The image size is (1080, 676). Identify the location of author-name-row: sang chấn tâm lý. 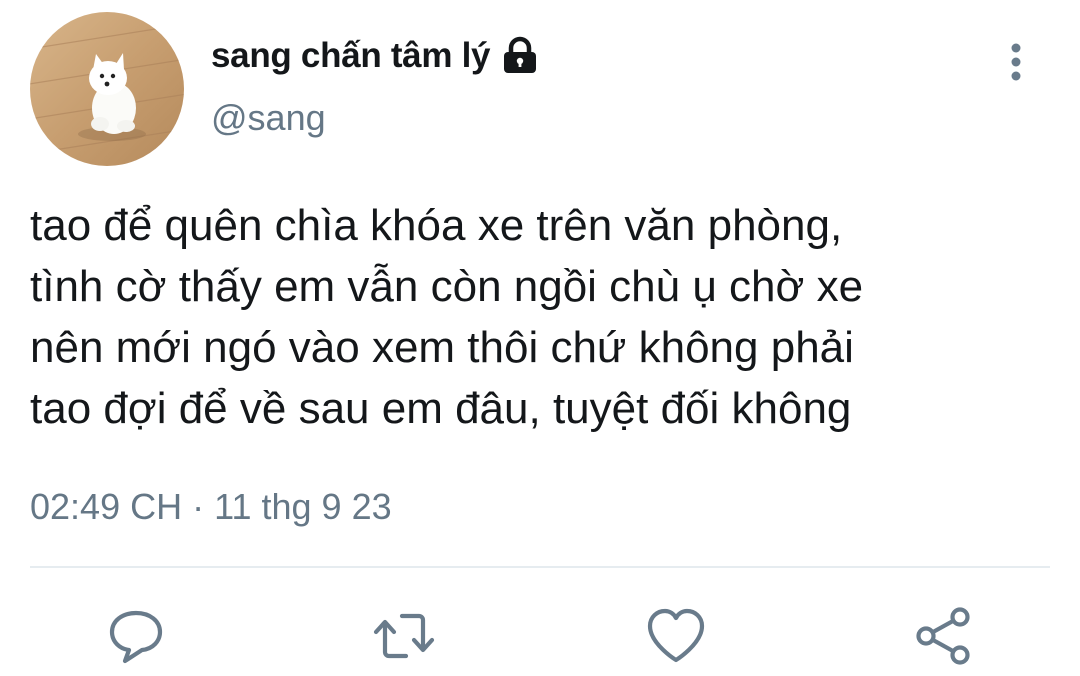
(375, 56).